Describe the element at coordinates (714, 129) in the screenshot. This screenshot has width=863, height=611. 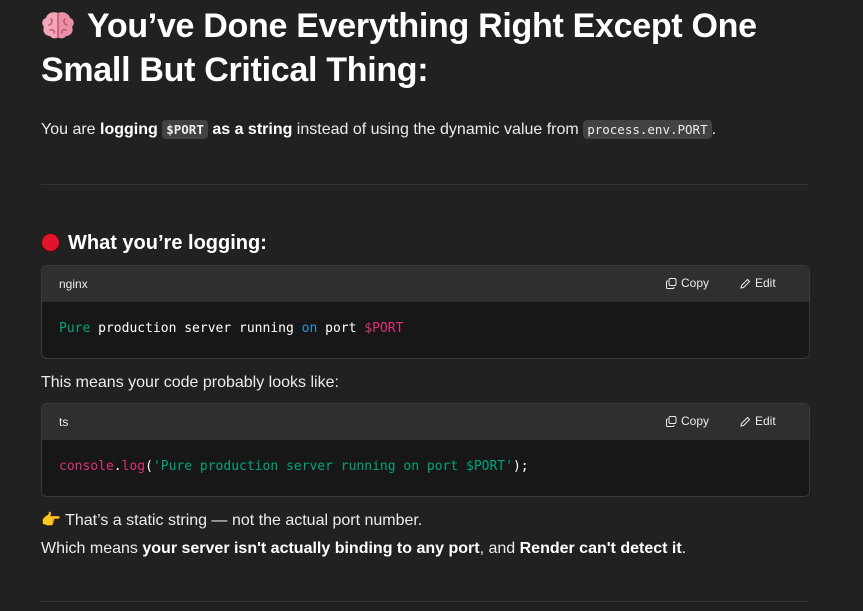
I see `intro-text-3: .` at that location.